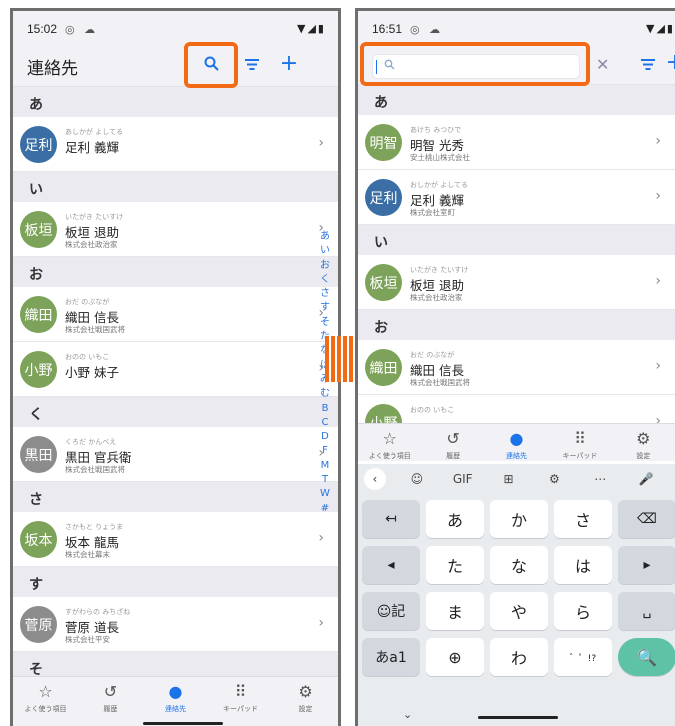 The height and width of the screenshot is (726, 675). I want to click on nav-icon: ●, so click(175, 691).